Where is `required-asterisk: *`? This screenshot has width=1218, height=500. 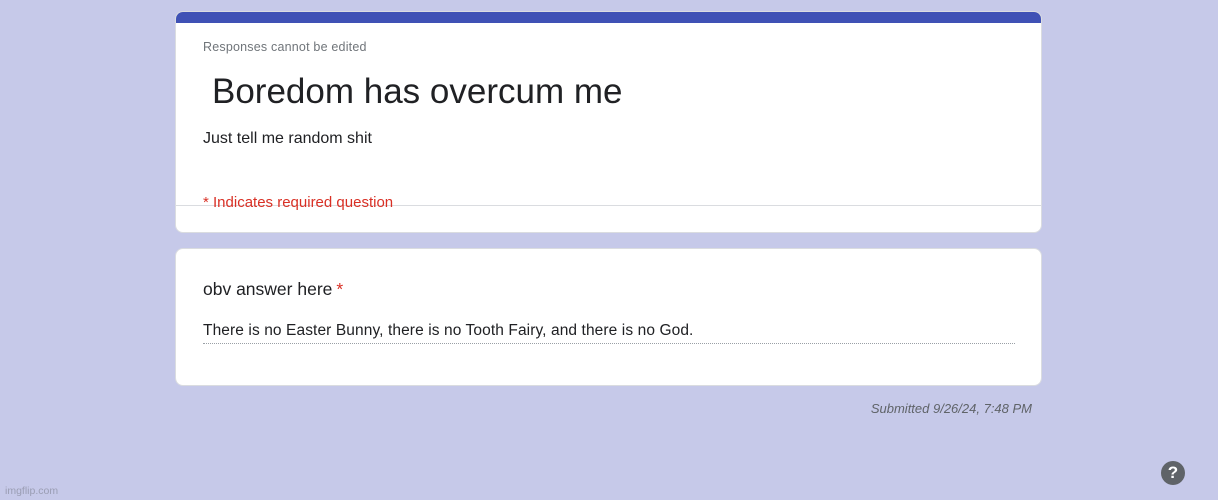
required-asterisk: * is located at coordinates (340, 289).